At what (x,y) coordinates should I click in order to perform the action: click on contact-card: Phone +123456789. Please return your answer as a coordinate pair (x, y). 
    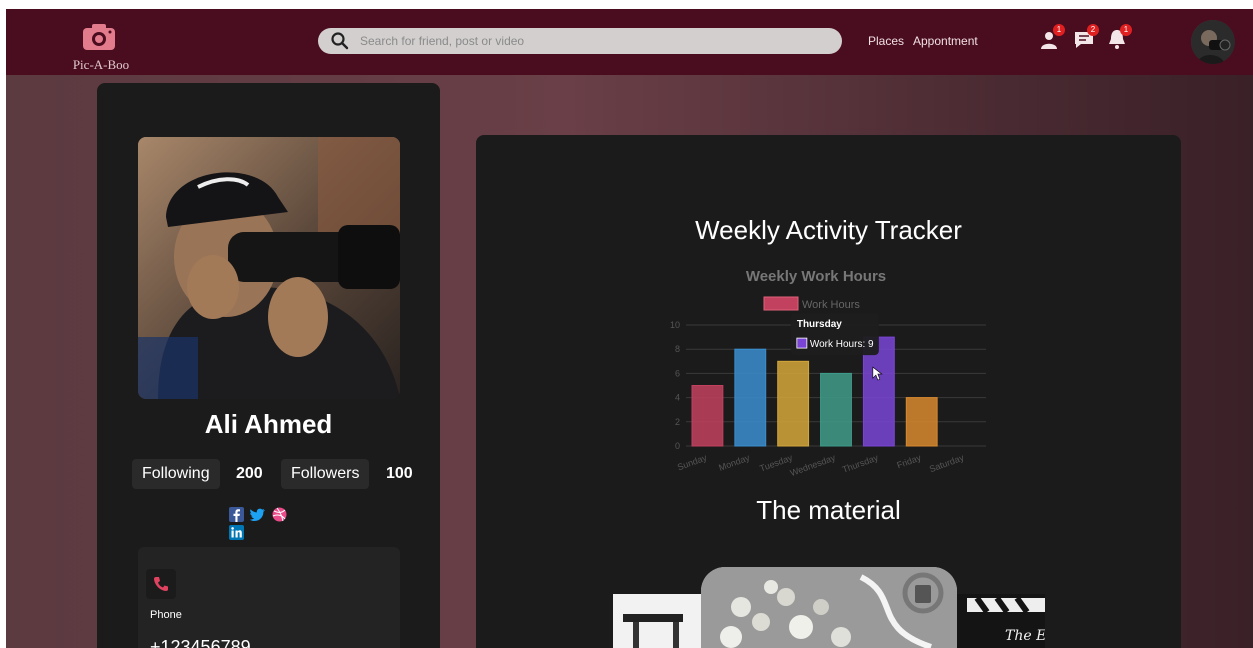
    Looking at the image, I should click on (269, 597).